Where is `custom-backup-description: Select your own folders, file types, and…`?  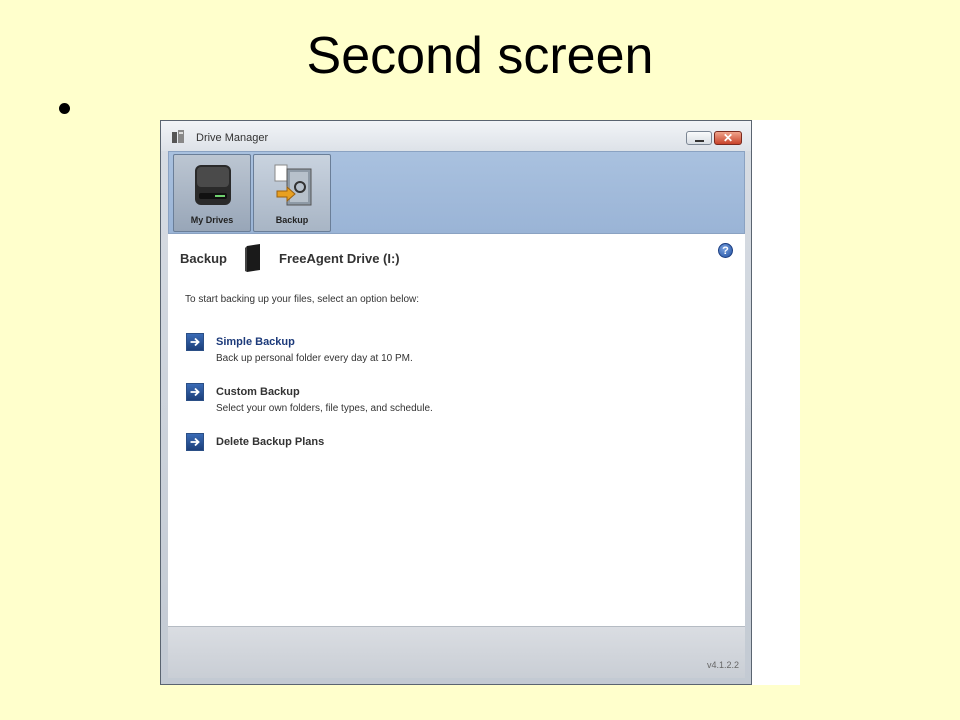 custom-backup-description: Select your own folders, file types, and… is located at coordinates (324, 408).